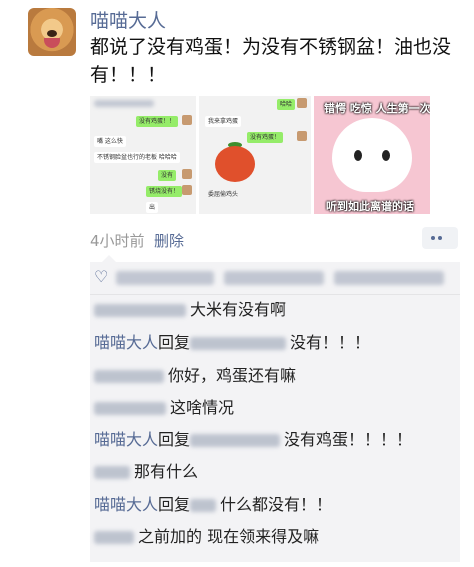  Describe the element at coordinates (164, 191) in the screenshot. I see `chat-bubble: 锈烧没有！` at that location.